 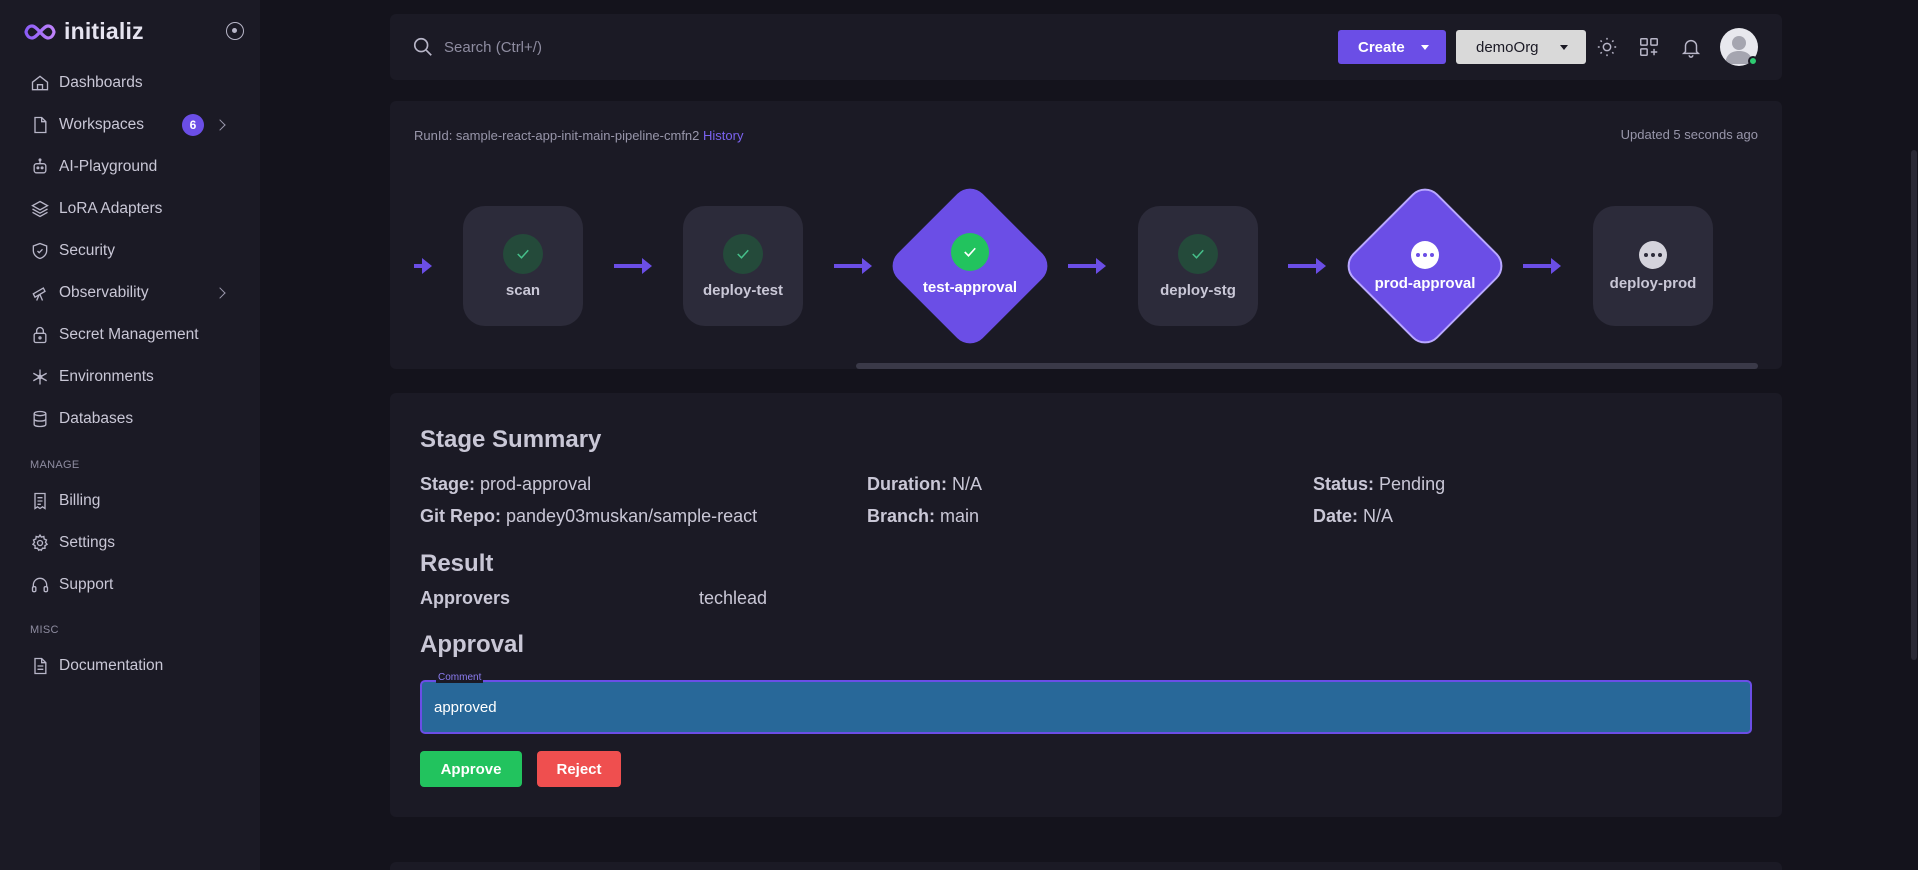 I want to click on robot-icon, so click(x=40, y=166).